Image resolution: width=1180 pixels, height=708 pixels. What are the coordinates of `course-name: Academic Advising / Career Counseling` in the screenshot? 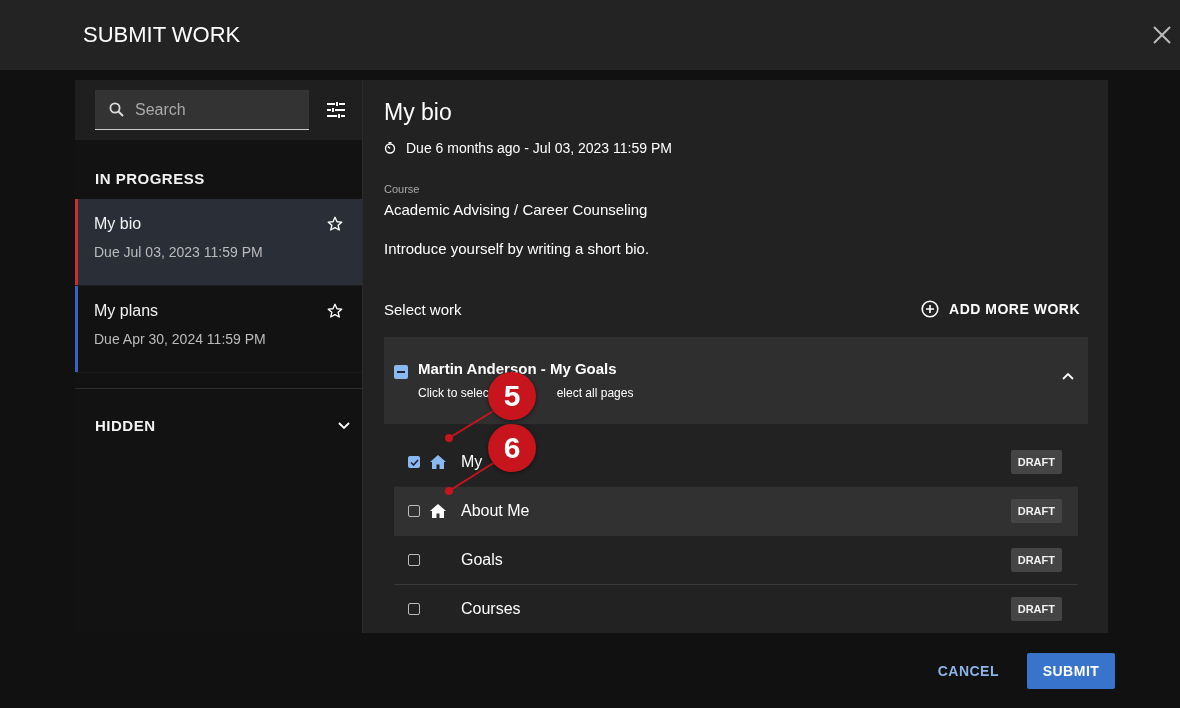 It's located at (516, 209).